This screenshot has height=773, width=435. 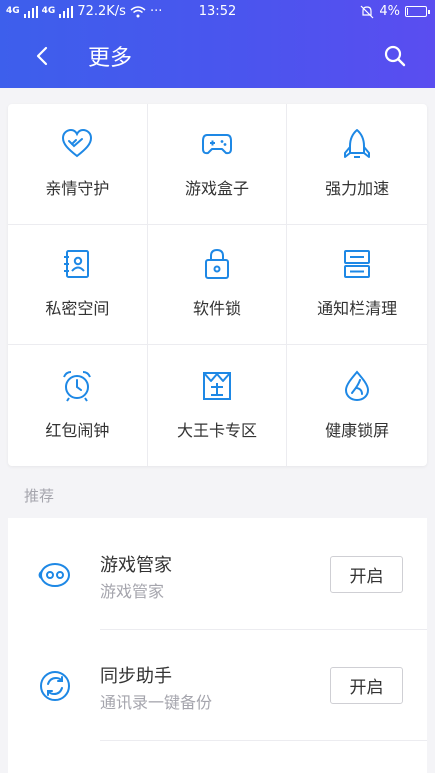 What do you see at coordinates (78, 164) in the screenshot?
I see `grid-item-family-guard: 亲情守护` at bounding box center [78, 164].